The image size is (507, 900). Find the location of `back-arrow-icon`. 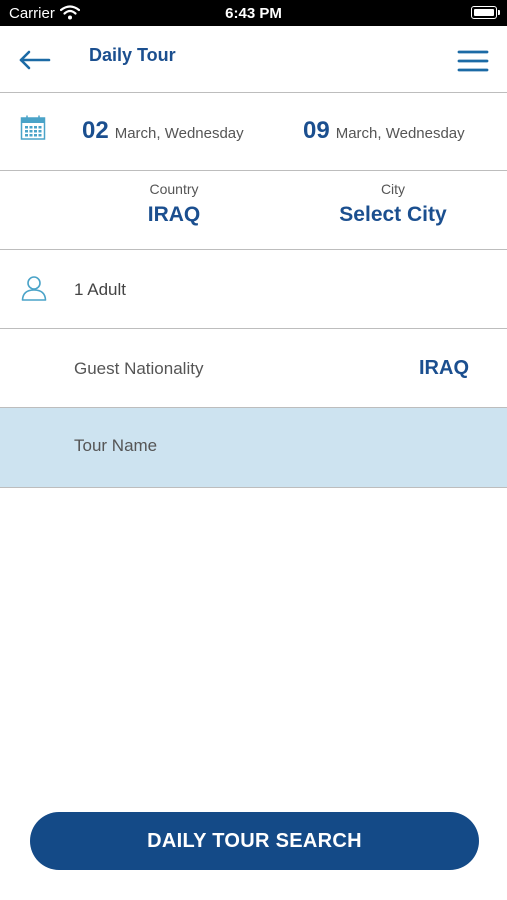

back-arrow-icon is located at coordinates (35, 60).